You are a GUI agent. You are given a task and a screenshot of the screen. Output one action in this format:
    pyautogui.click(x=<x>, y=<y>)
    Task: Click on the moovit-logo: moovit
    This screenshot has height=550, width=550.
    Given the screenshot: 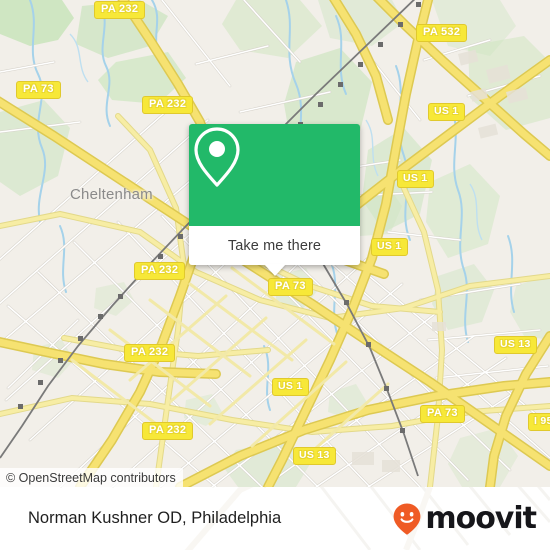 What is the action you would take?
    pyautogui.click(x=464, y=518)
    